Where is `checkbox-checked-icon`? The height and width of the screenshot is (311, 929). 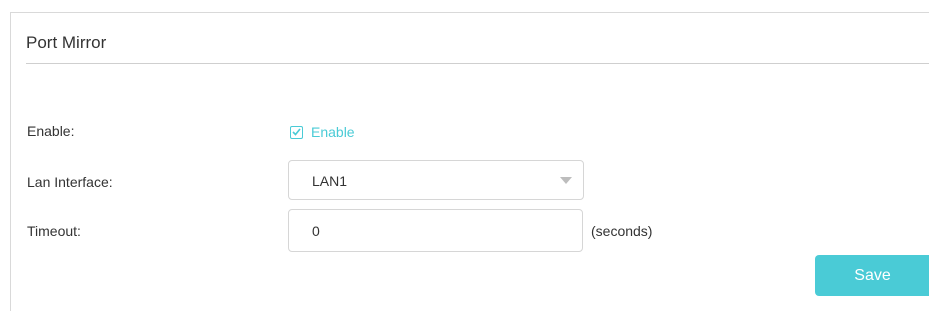
checkbox-checked-icon is located at coordinates (296, 132).